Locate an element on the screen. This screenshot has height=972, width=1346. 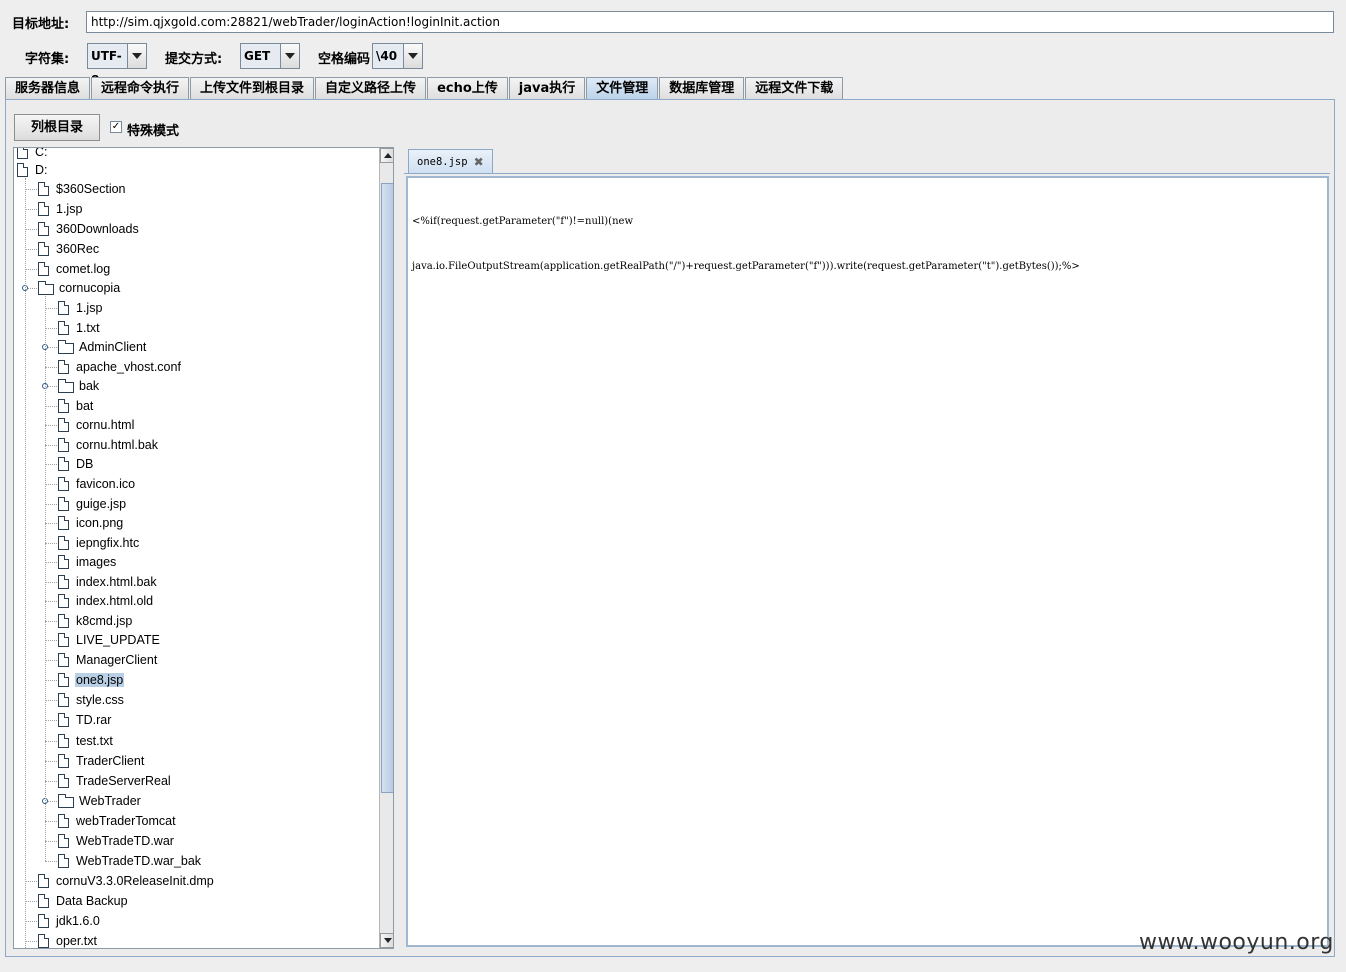
tree-node-label: cornu.html.bak is located at coordinates (117, 445).